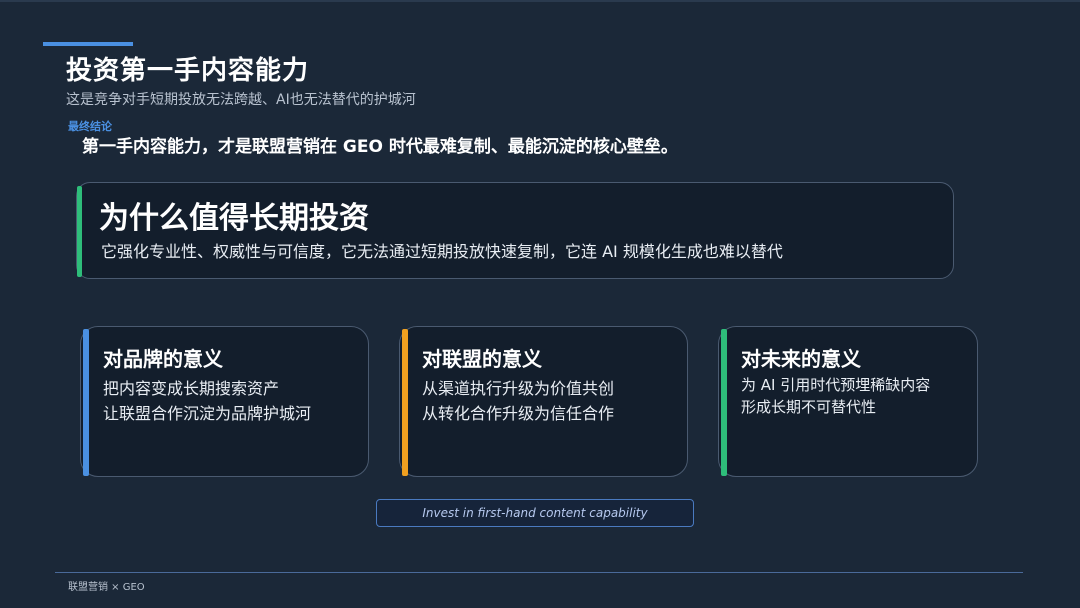  Describe the element at coordinates (482, 359) in the screenshot. I see `card-heading: 对联盟的意义` at that location.